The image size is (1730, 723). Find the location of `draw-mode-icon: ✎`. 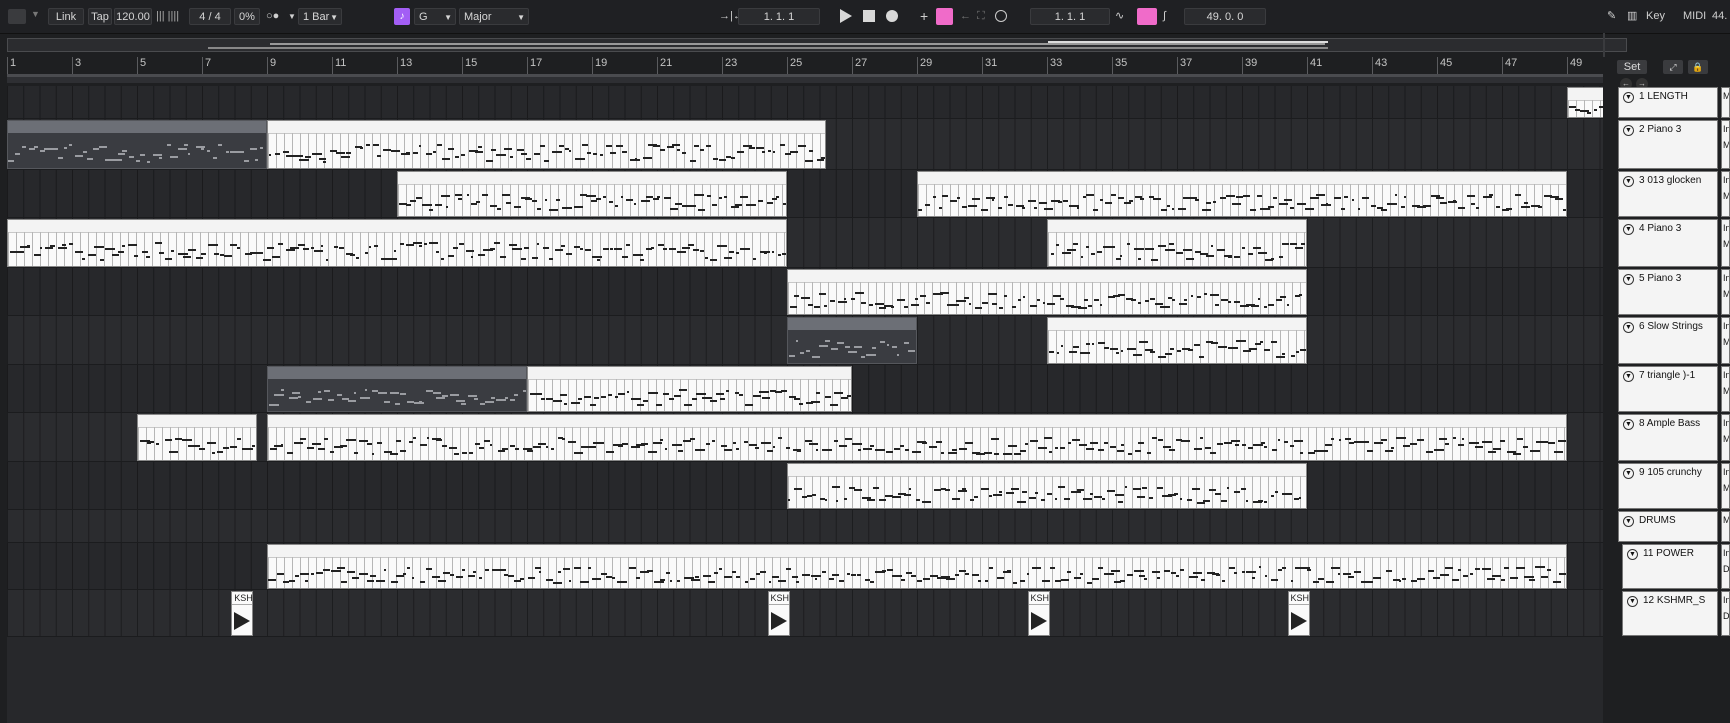

draw-mode-icon: ✎ is located at coordinates (1611, 16).